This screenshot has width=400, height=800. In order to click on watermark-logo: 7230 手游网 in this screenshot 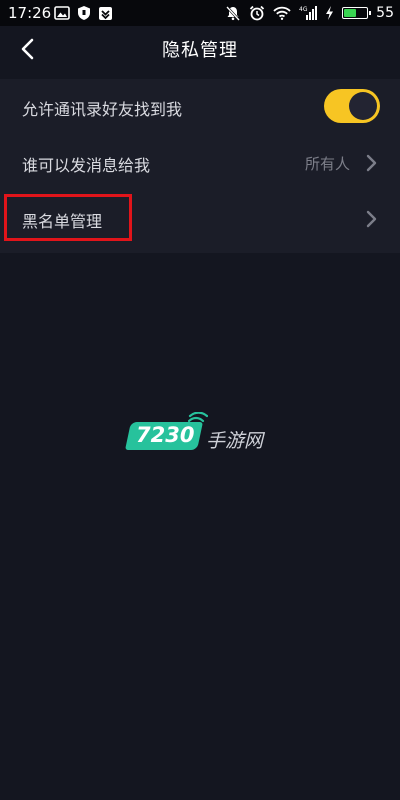, I will do `click(201, 432)`.